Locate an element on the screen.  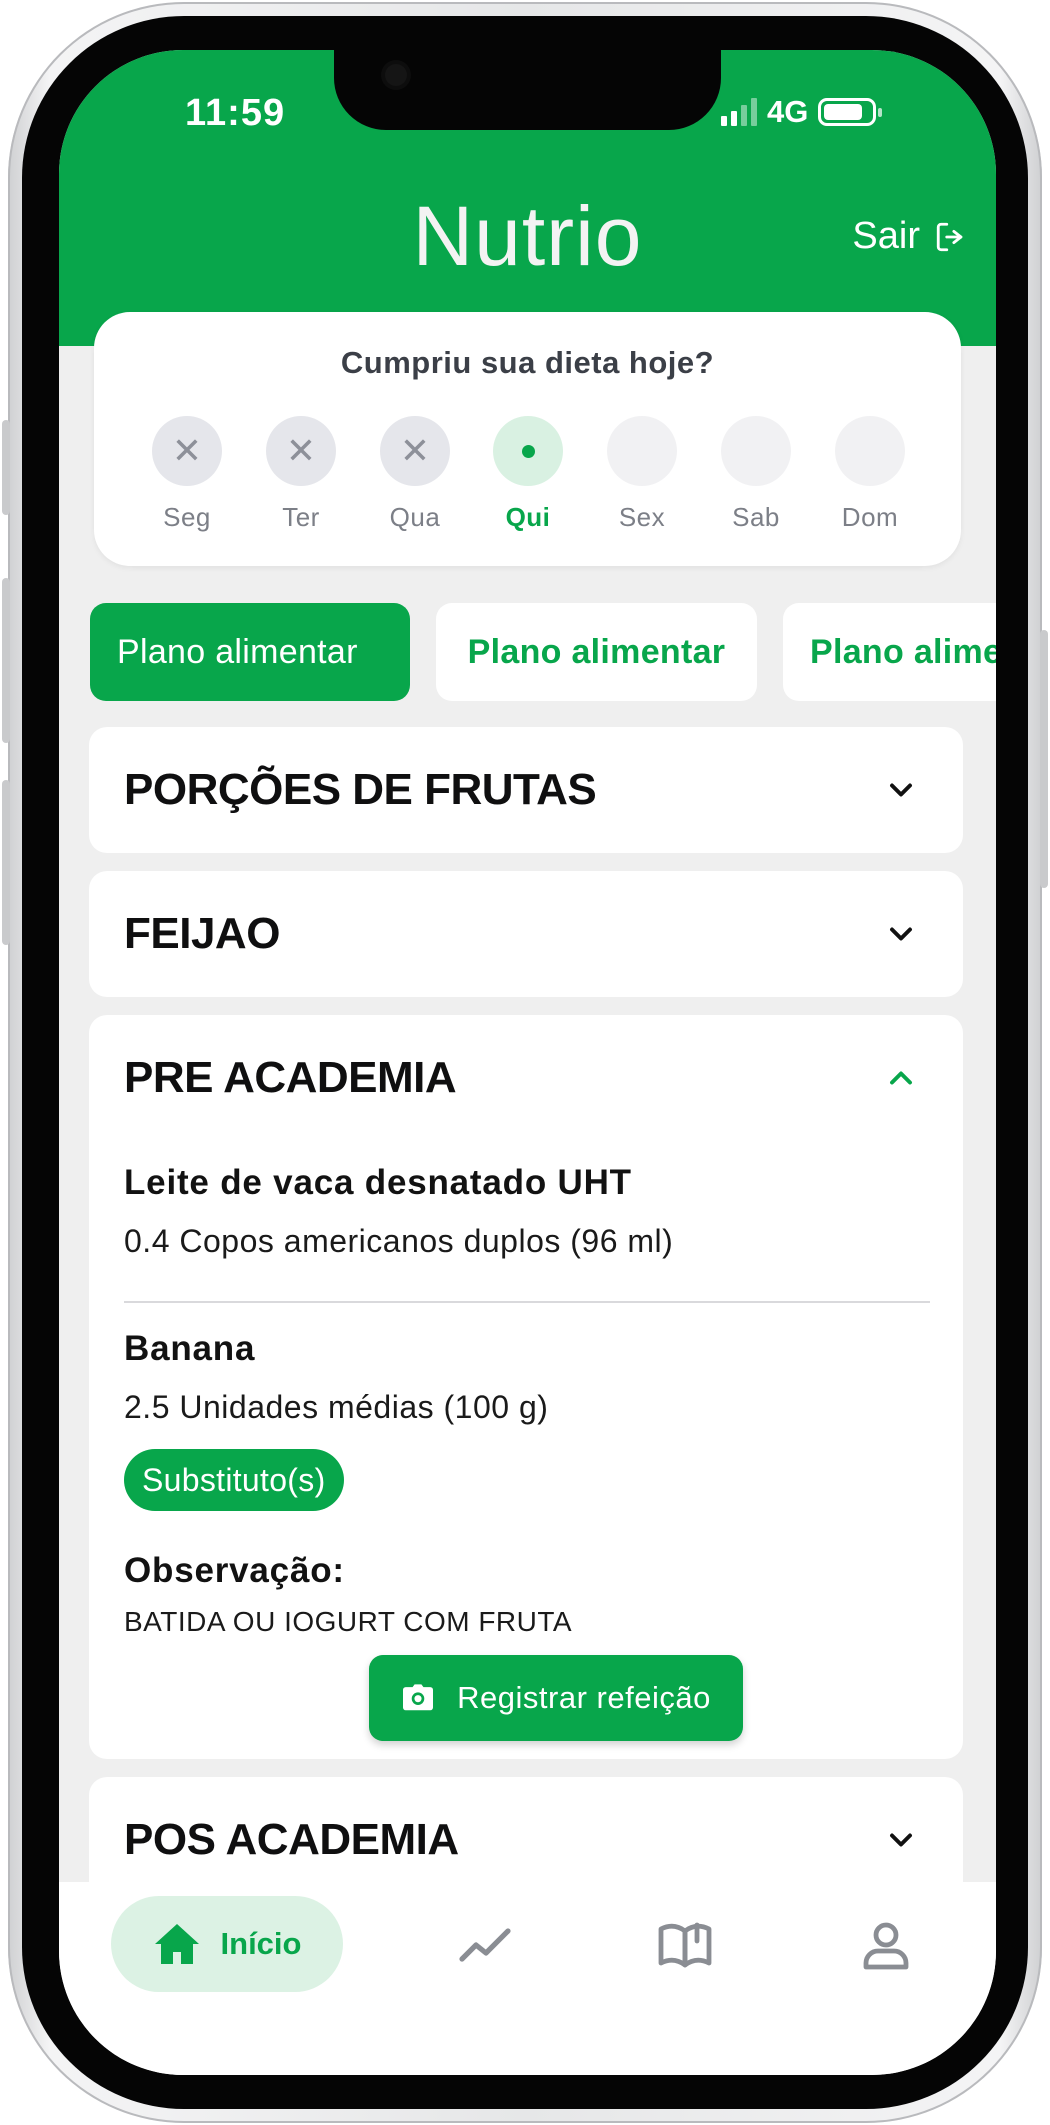
day-label: Sab is located at coordinates (756, 517).